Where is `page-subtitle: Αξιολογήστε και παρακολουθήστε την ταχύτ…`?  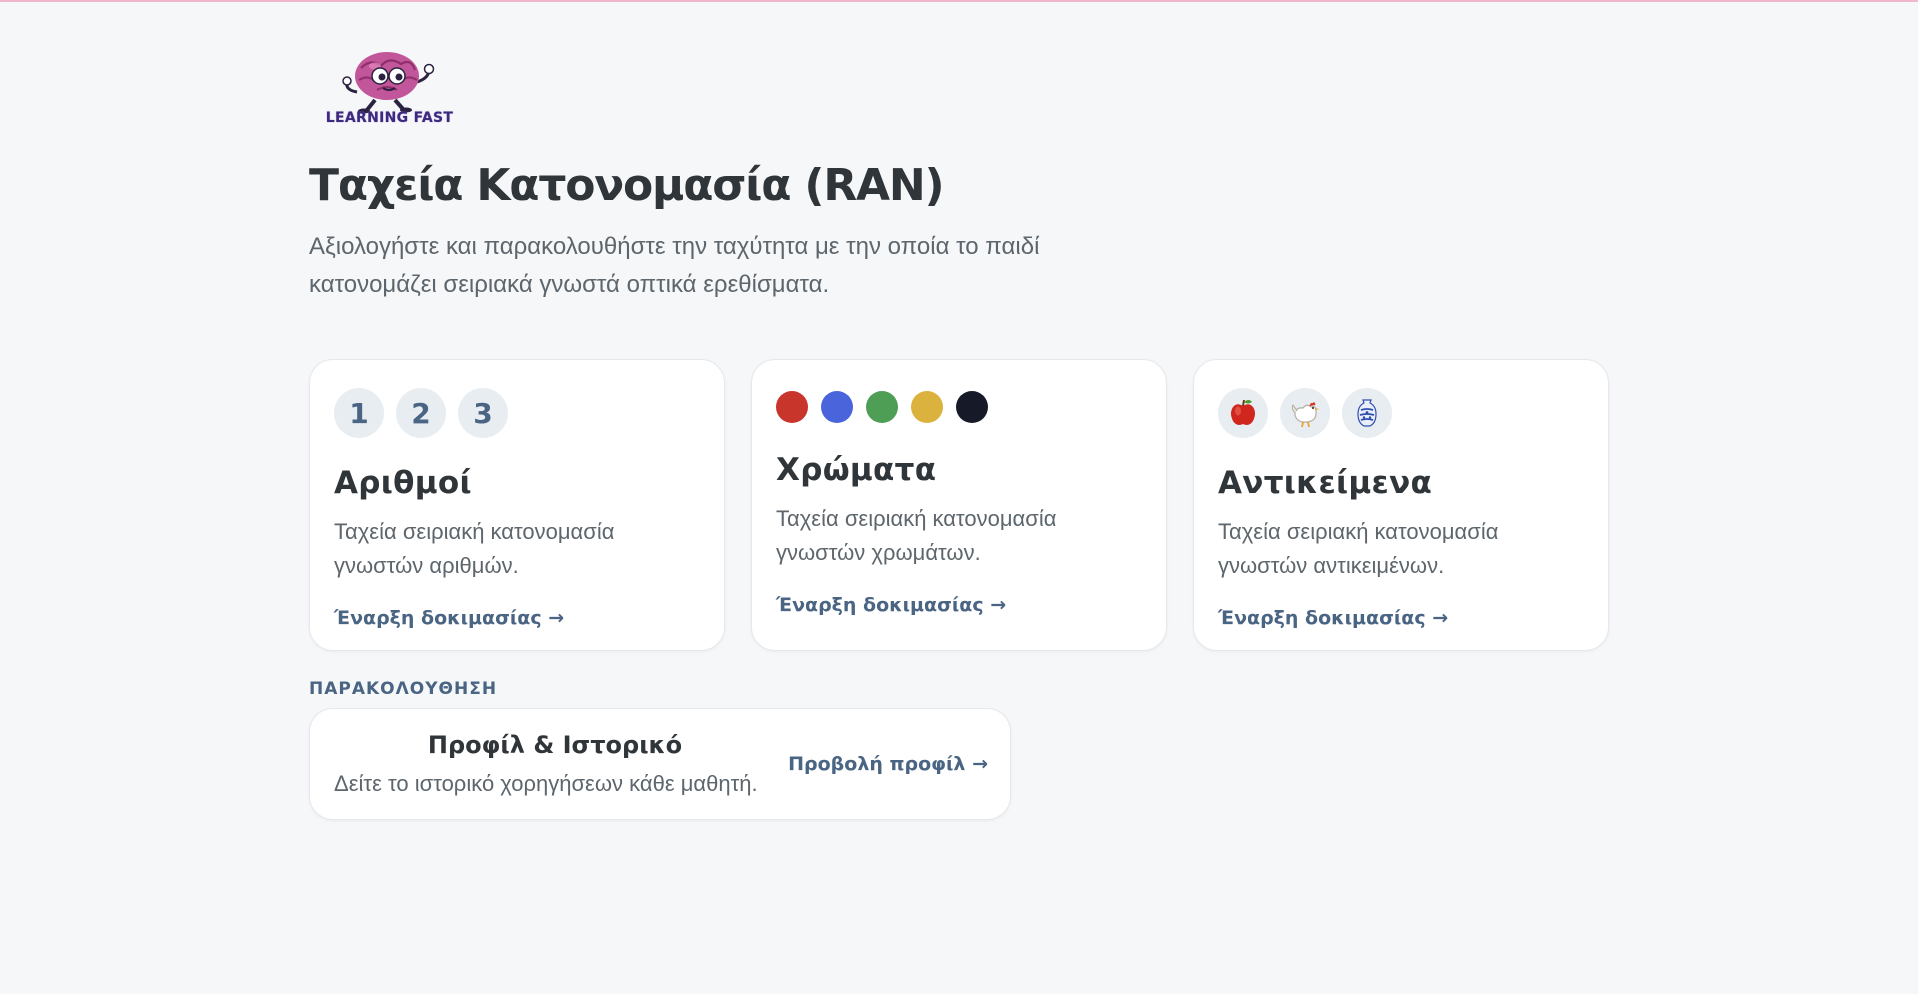
page-subtitle: Αξιολογήστε και παρακολουθήστε την ταχύτ… is located at coordinates (674, 265).